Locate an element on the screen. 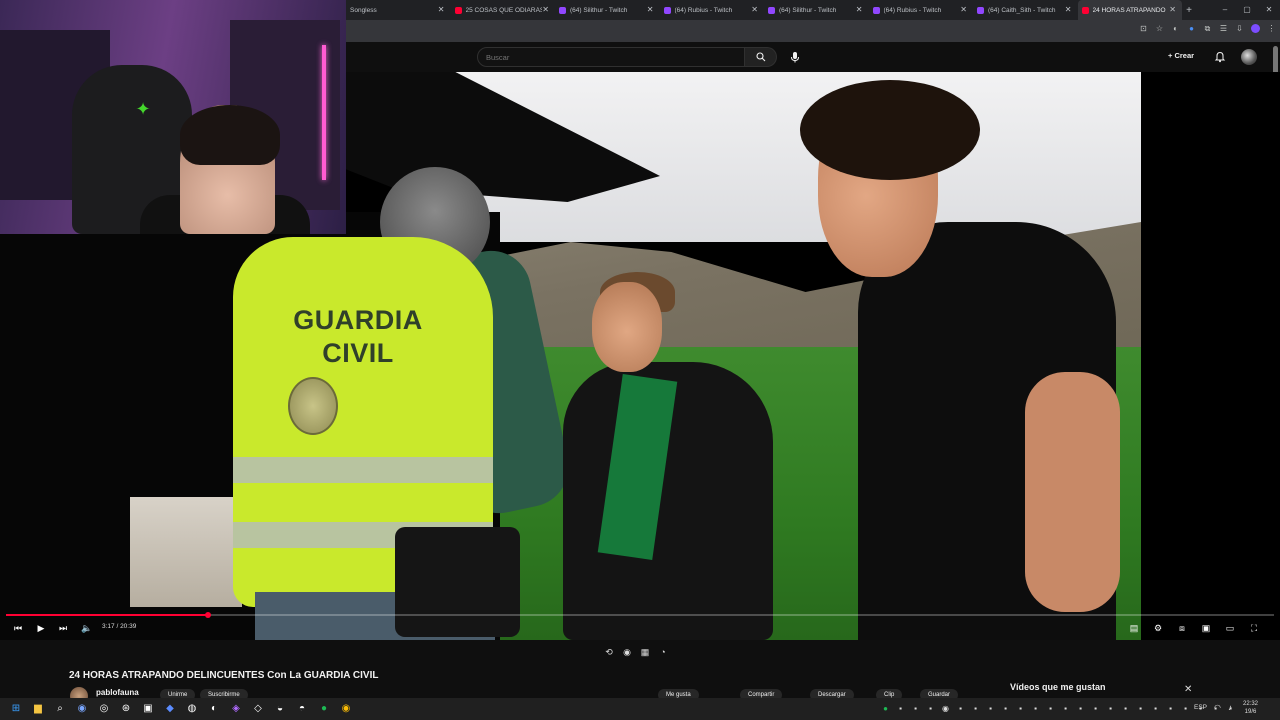  progress-scrubber is located at coordinates (207, 615).